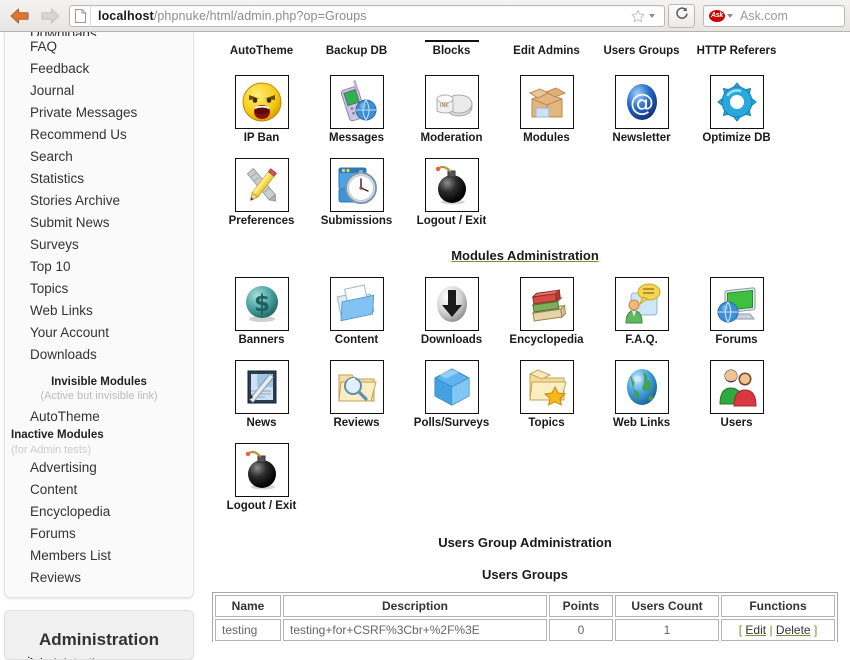 This screenshot has width=850, height=660. I want to click on mobile-phone-globe-icon, so click(356, 102).